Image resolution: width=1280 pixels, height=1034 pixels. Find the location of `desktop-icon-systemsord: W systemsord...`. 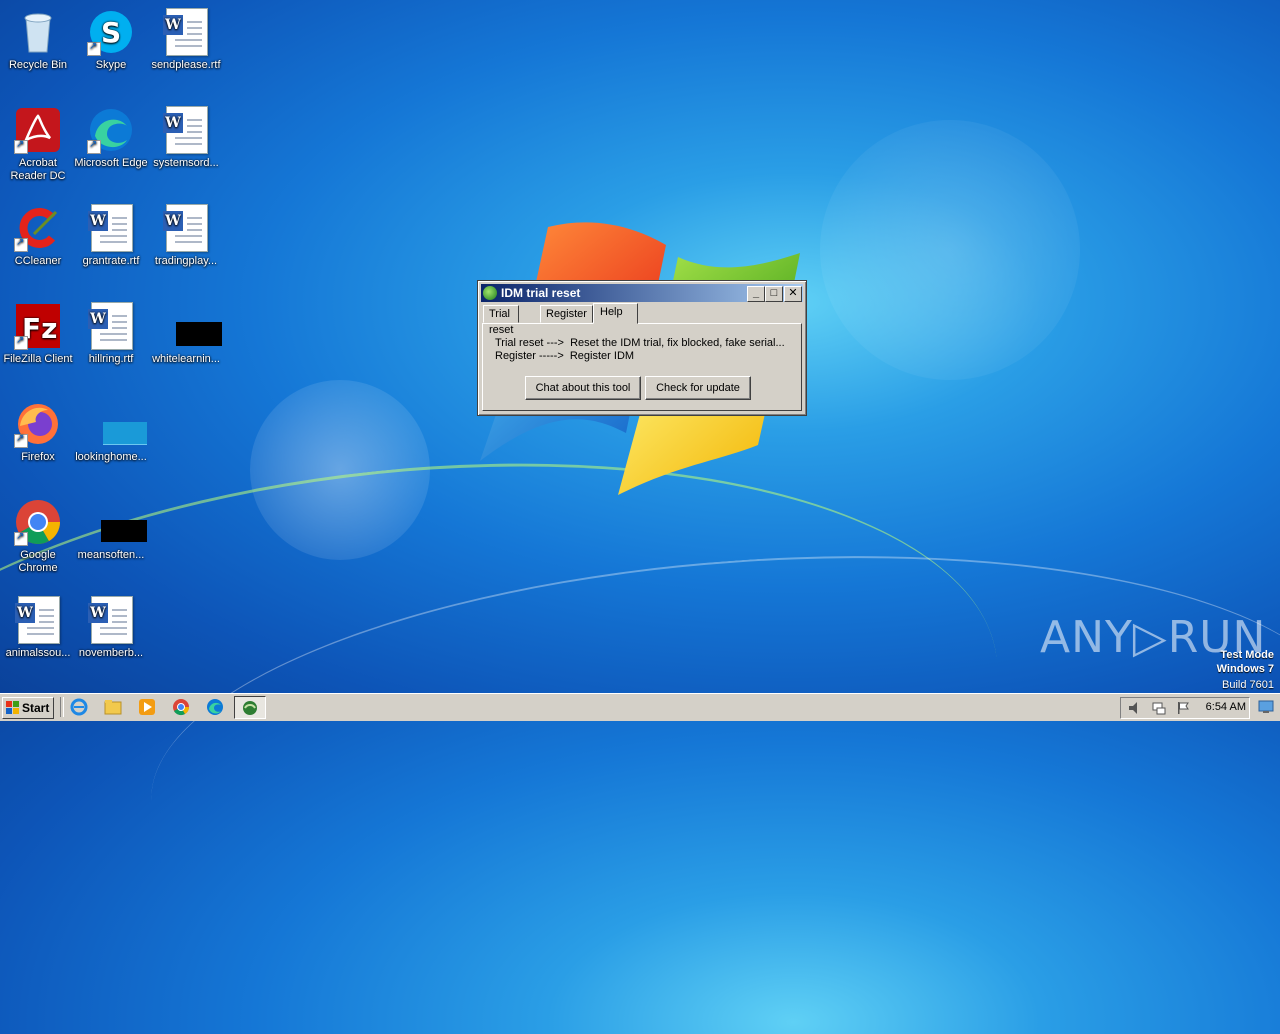

desktop-icon-systemsord: W systemsord... is located at coordinates (186, 138).